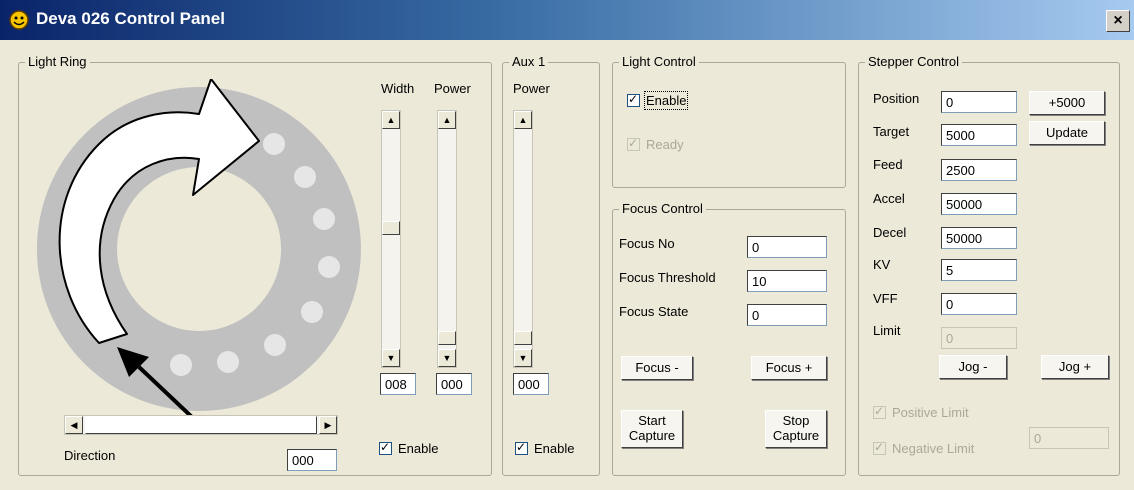  Describe the element at coordinates (418, 448) in the screenshot. I see `light-ring-enable-label: Enable` at that location.